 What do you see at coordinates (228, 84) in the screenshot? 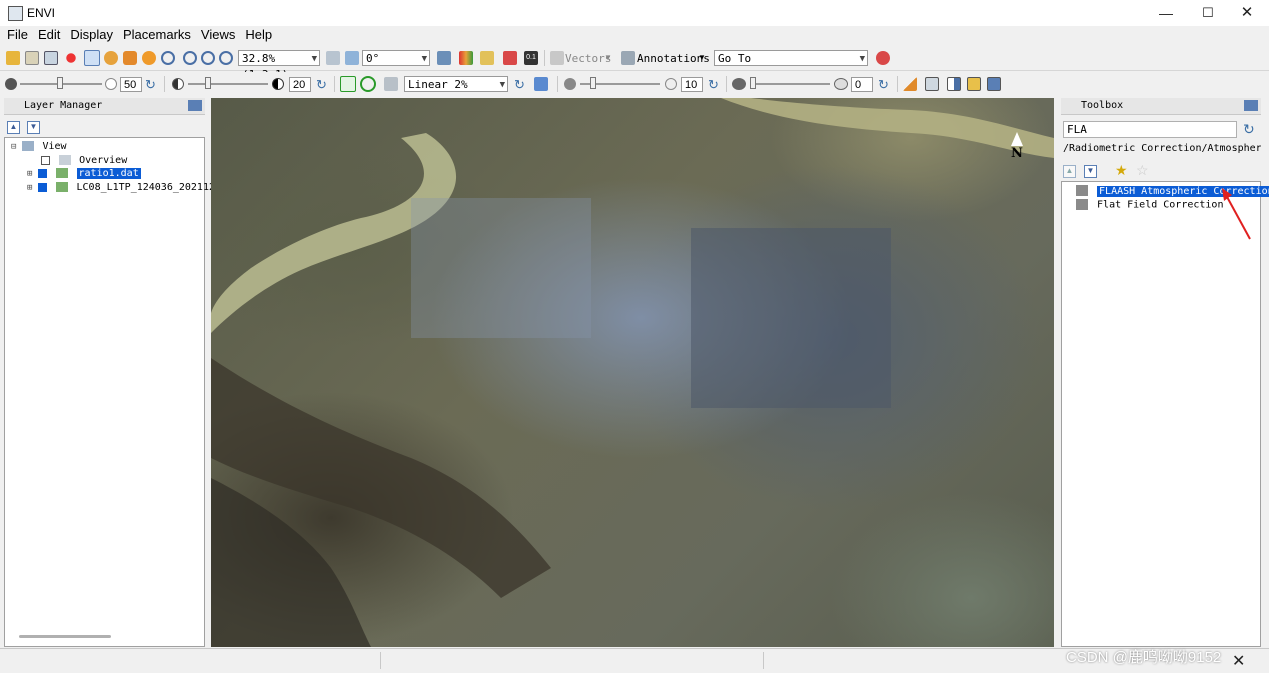
I see `contrast-slider` at bounding box center [228, 84].